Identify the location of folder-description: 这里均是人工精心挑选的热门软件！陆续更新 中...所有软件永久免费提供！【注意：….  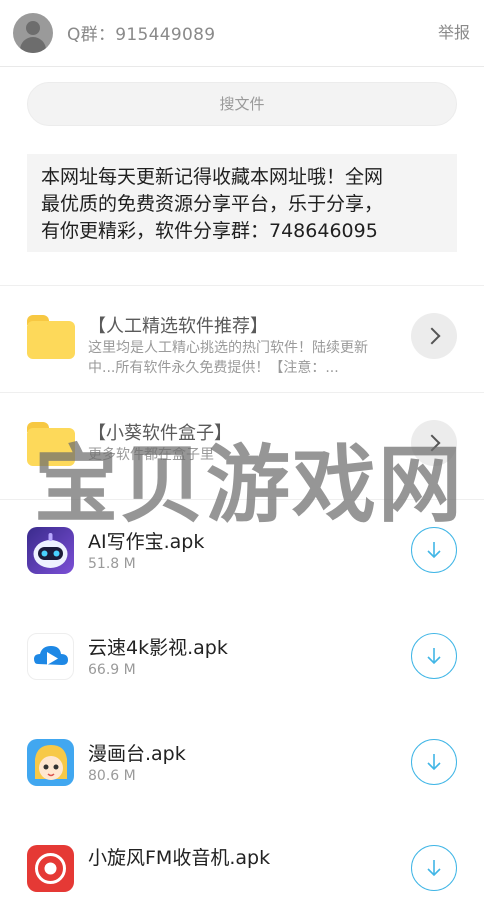
(252, 358).